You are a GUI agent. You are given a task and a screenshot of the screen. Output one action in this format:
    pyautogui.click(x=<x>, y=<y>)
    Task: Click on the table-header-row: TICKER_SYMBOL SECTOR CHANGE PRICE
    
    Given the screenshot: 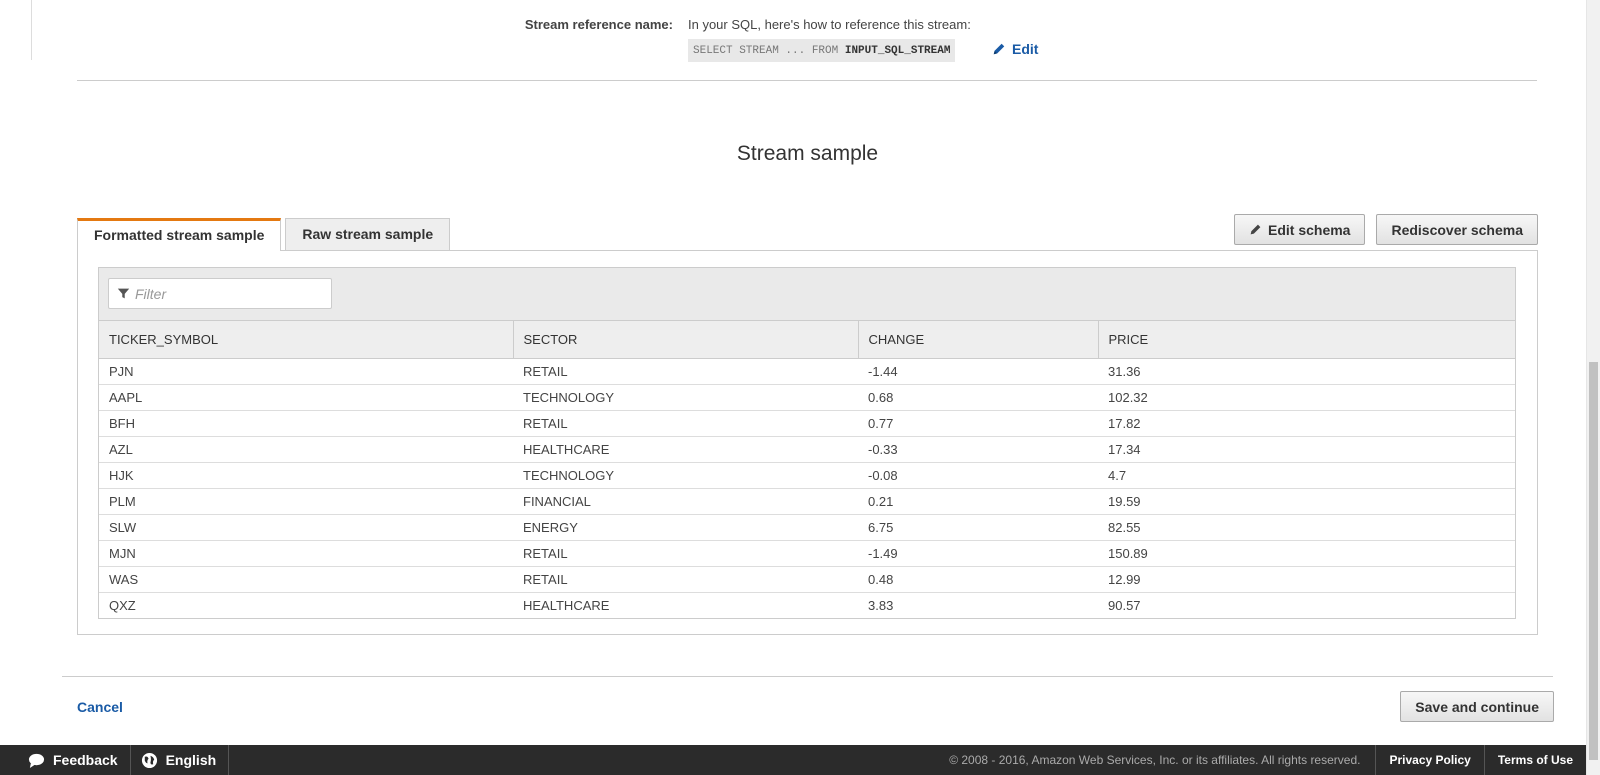 What is the action you would take?
    pyautogui.click(x=807, y=340)
    